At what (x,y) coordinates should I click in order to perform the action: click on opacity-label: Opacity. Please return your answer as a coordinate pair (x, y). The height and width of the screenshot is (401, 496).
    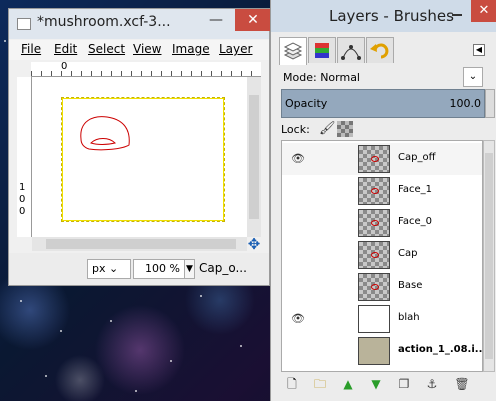
    Looking at the image, I should click on (306, 103).